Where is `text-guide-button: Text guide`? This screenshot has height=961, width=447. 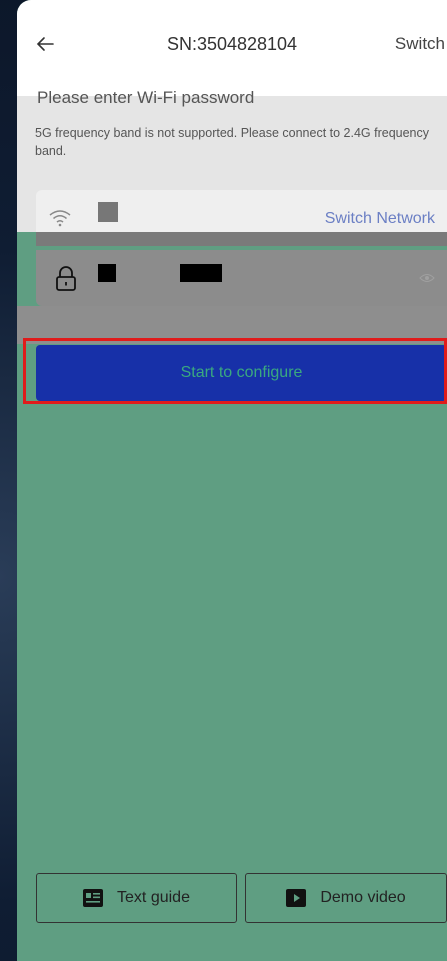 text-guide-button: Text guide is located at coordinates (136, 898).